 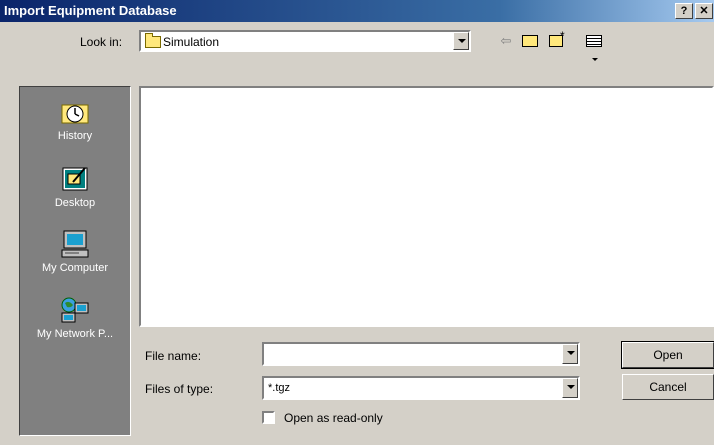 What do you see at coordinates (75, 136) in the screenshot?
I see `place-label: History` at bounding box center [75, 136].